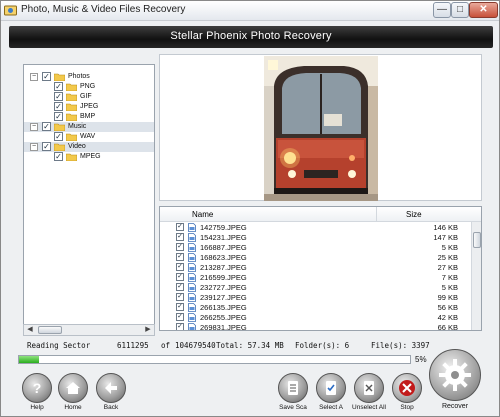  What do you see at coordinates (91, 97) in the screenshot?
I see `tree-item-gif: ✓ GIF` at bounding box center [91, 97].